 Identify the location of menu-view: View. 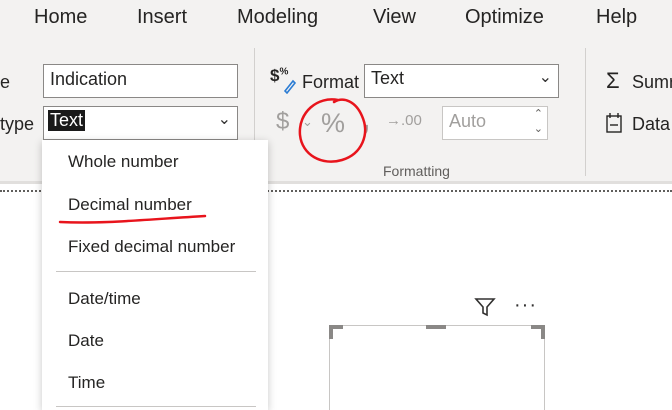
(394, 17).